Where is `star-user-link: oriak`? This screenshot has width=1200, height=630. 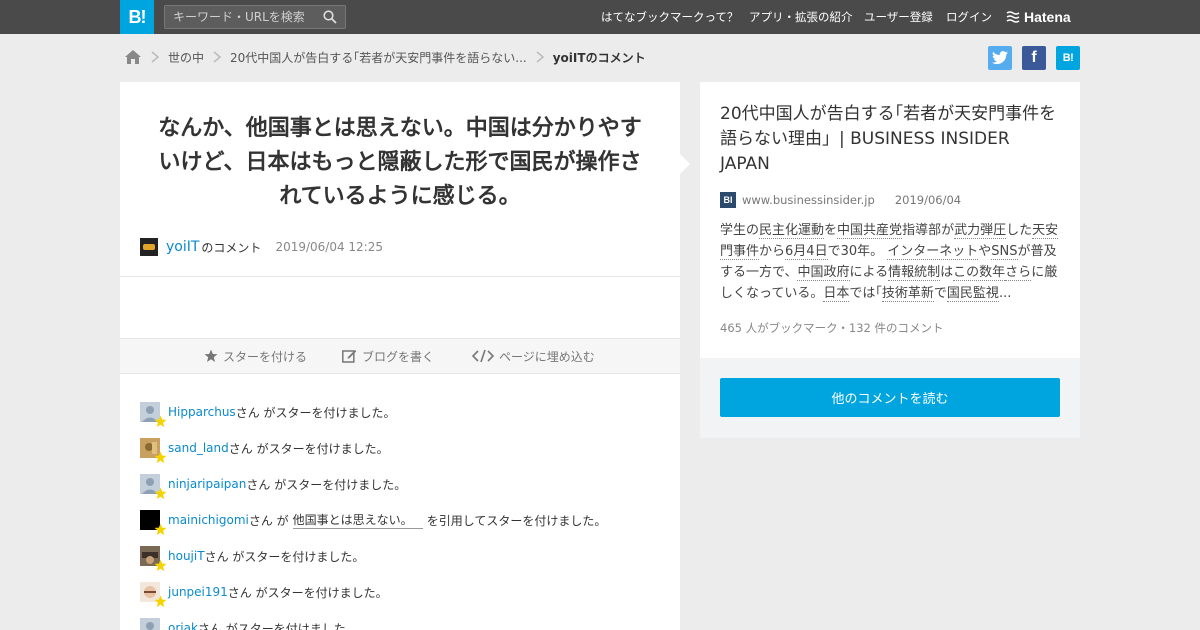 star-user-link: oriak is located at coordinates (183, 625).